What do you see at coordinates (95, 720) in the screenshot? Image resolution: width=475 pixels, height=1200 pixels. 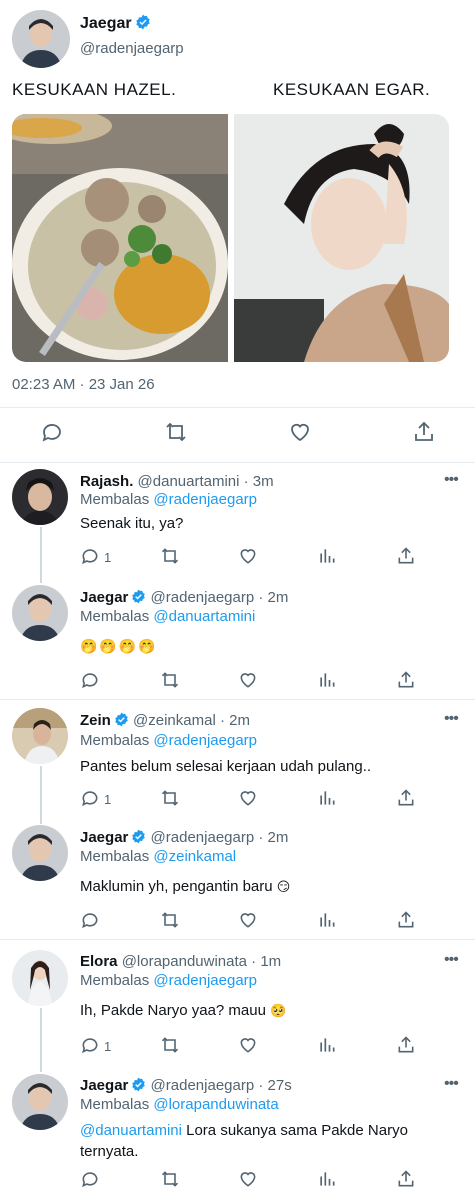 I see `reply-author-name: Zein` at bounding box center [95, 720].